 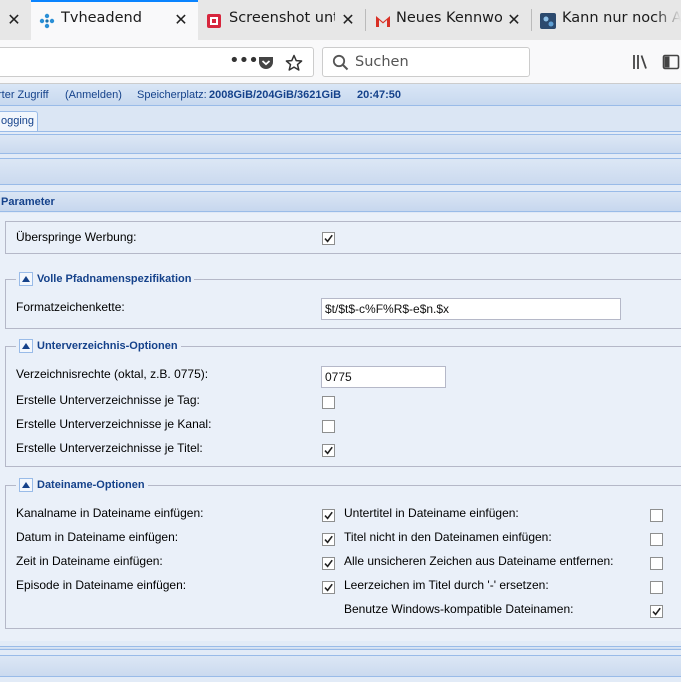 I want to click on search-icon, so click(x=340, y=62).